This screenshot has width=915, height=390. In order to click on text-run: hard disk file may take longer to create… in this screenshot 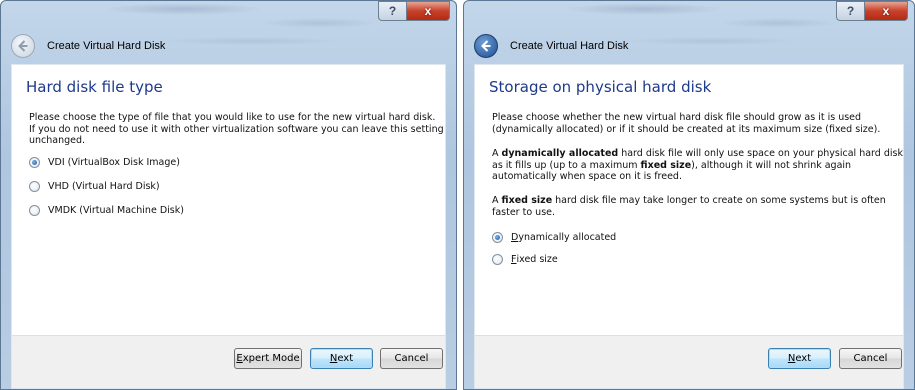, I will do `click(689, 206)`.